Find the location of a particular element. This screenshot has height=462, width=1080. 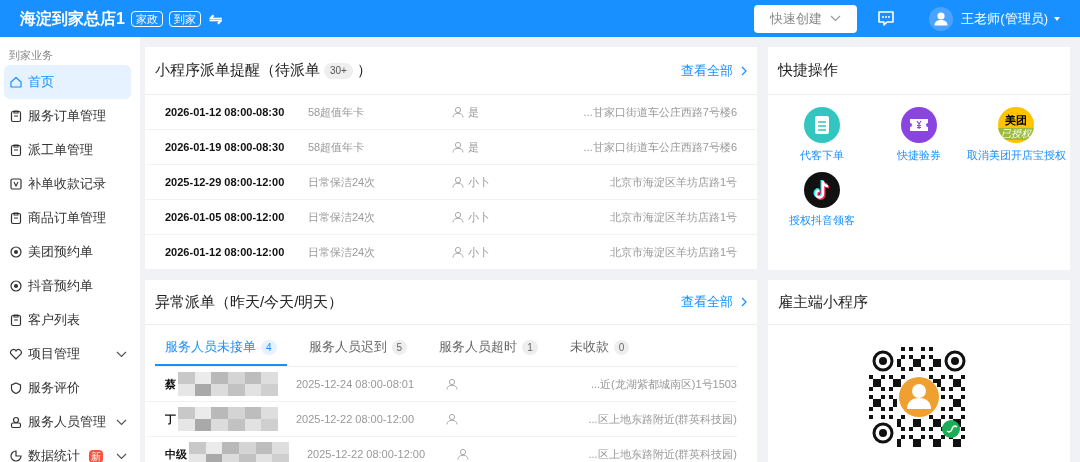

card-title: 异常派单（昨天/今天/明天） is located at coordinates (249, 301).